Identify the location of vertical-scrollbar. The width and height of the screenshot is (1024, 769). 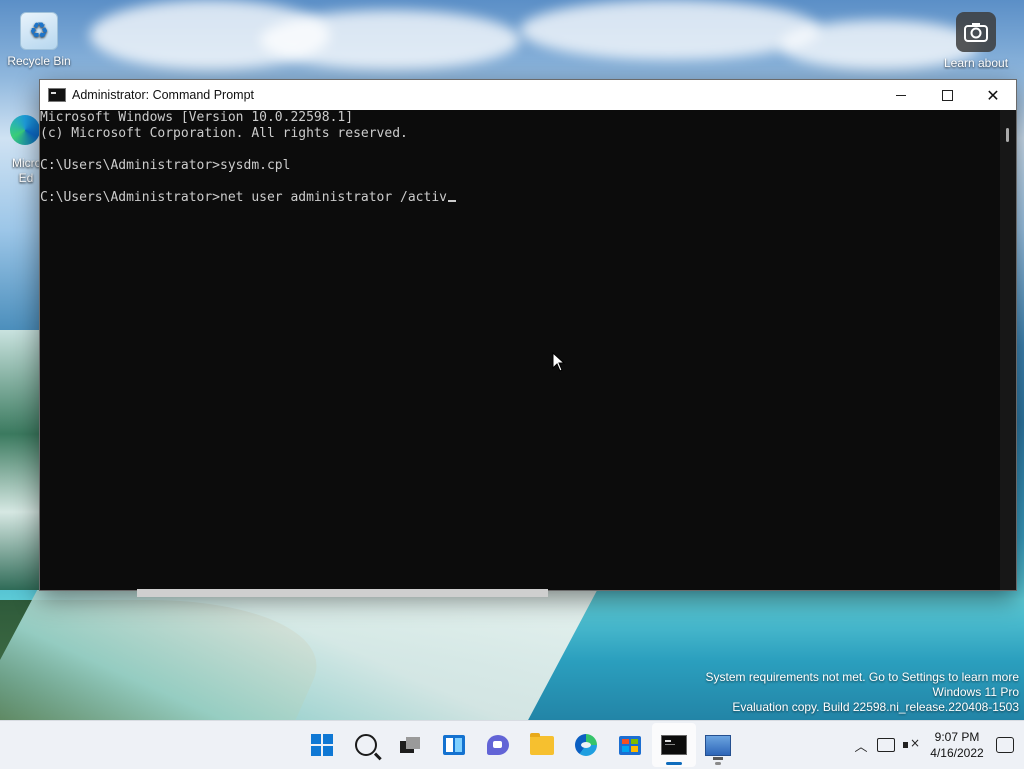
(1008, 350).